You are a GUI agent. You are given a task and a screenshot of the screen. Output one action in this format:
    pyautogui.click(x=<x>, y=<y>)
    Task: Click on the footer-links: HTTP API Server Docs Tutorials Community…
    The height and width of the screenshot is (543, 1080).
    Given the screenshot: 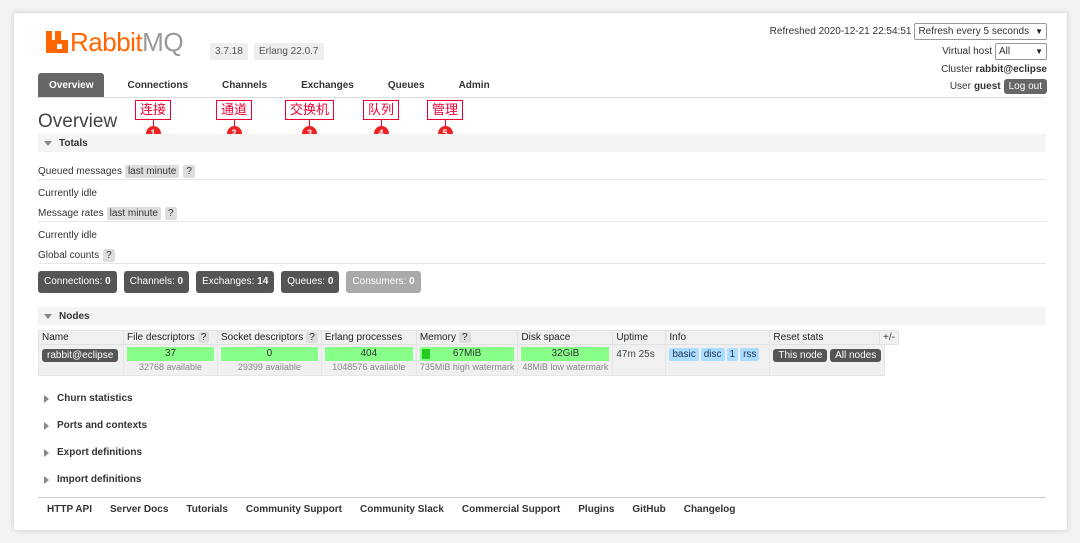 What is the action you would take?
    pyautogui.click(x=391, y=509)
    